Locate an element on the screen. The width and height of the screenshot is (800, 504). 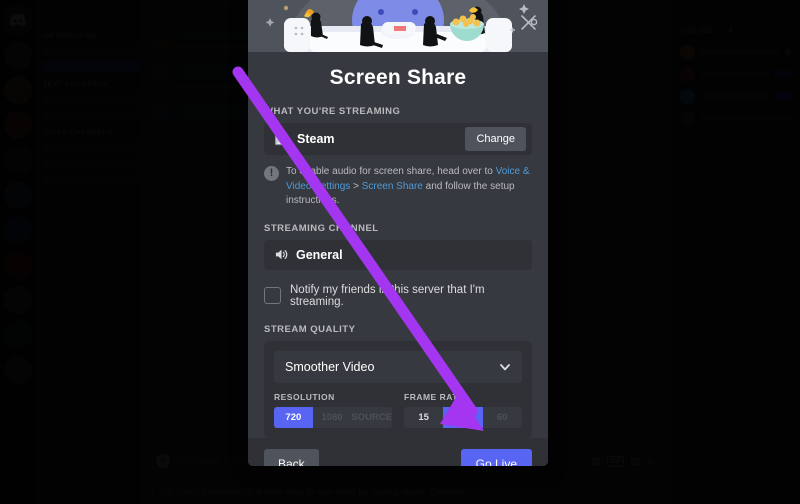
quality-preset-value: Smoother Video is located at coordinates (330, 366).